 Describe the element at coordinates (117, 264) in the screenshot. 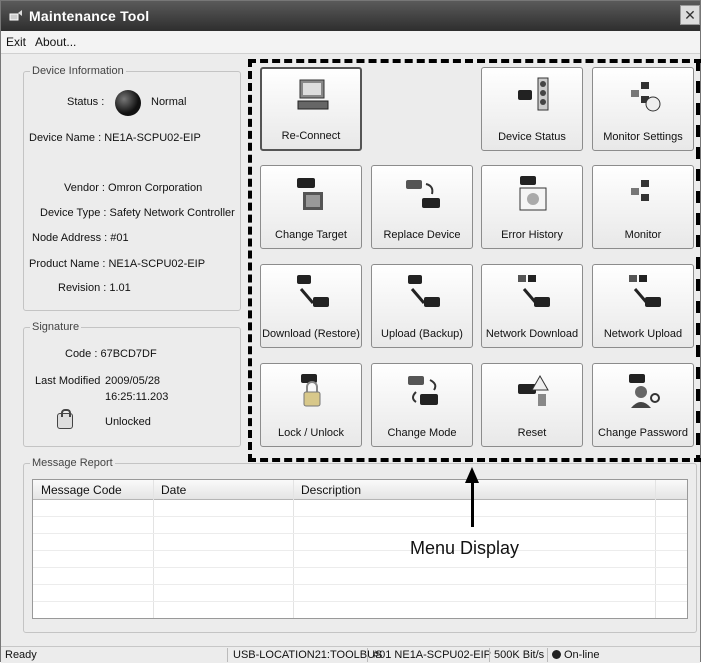

I see `product-name: Product Name : NE1A-SCPU02-EIP` at that location.